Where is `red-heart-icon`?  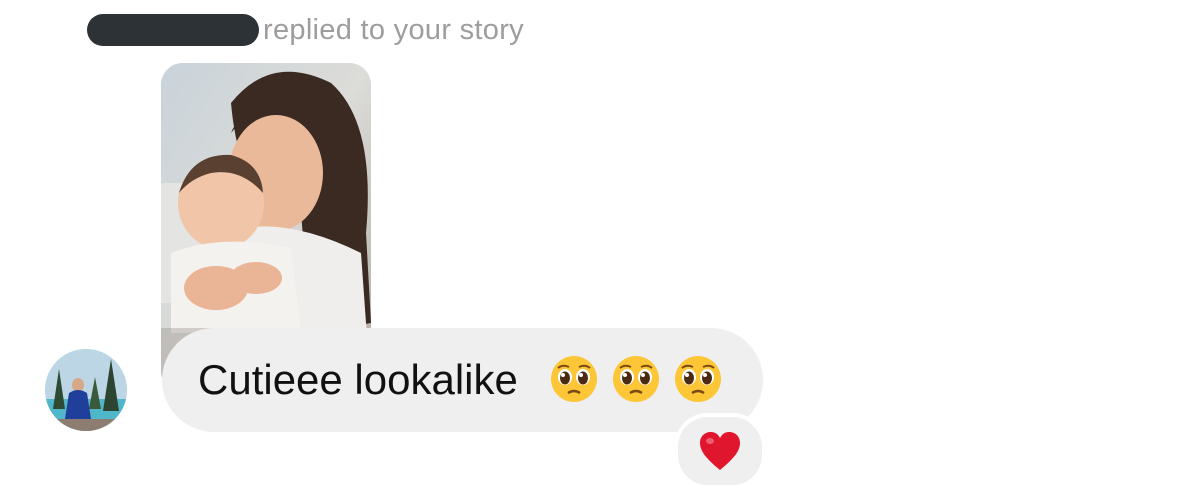 red-heart-icon is located at coordinates (720, 451).